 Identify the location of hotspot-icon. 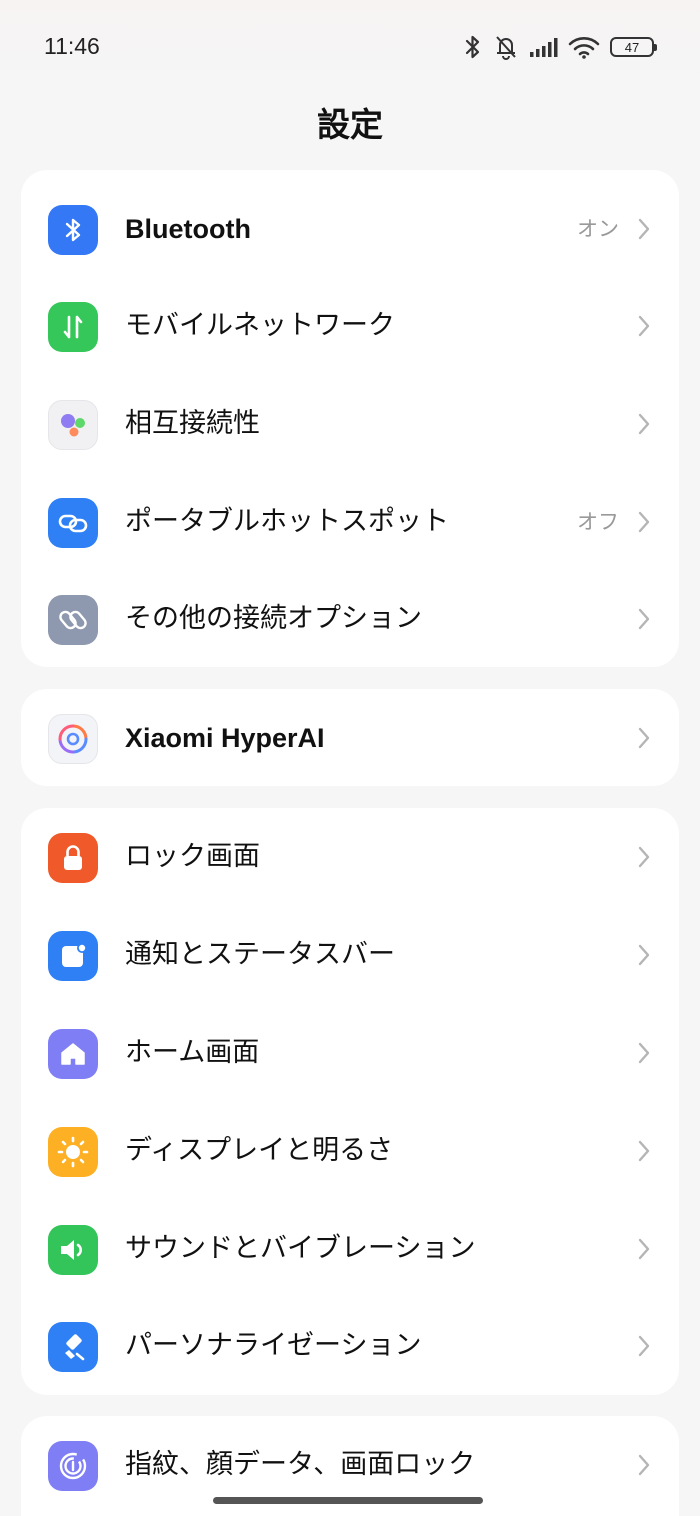
(73, 523).